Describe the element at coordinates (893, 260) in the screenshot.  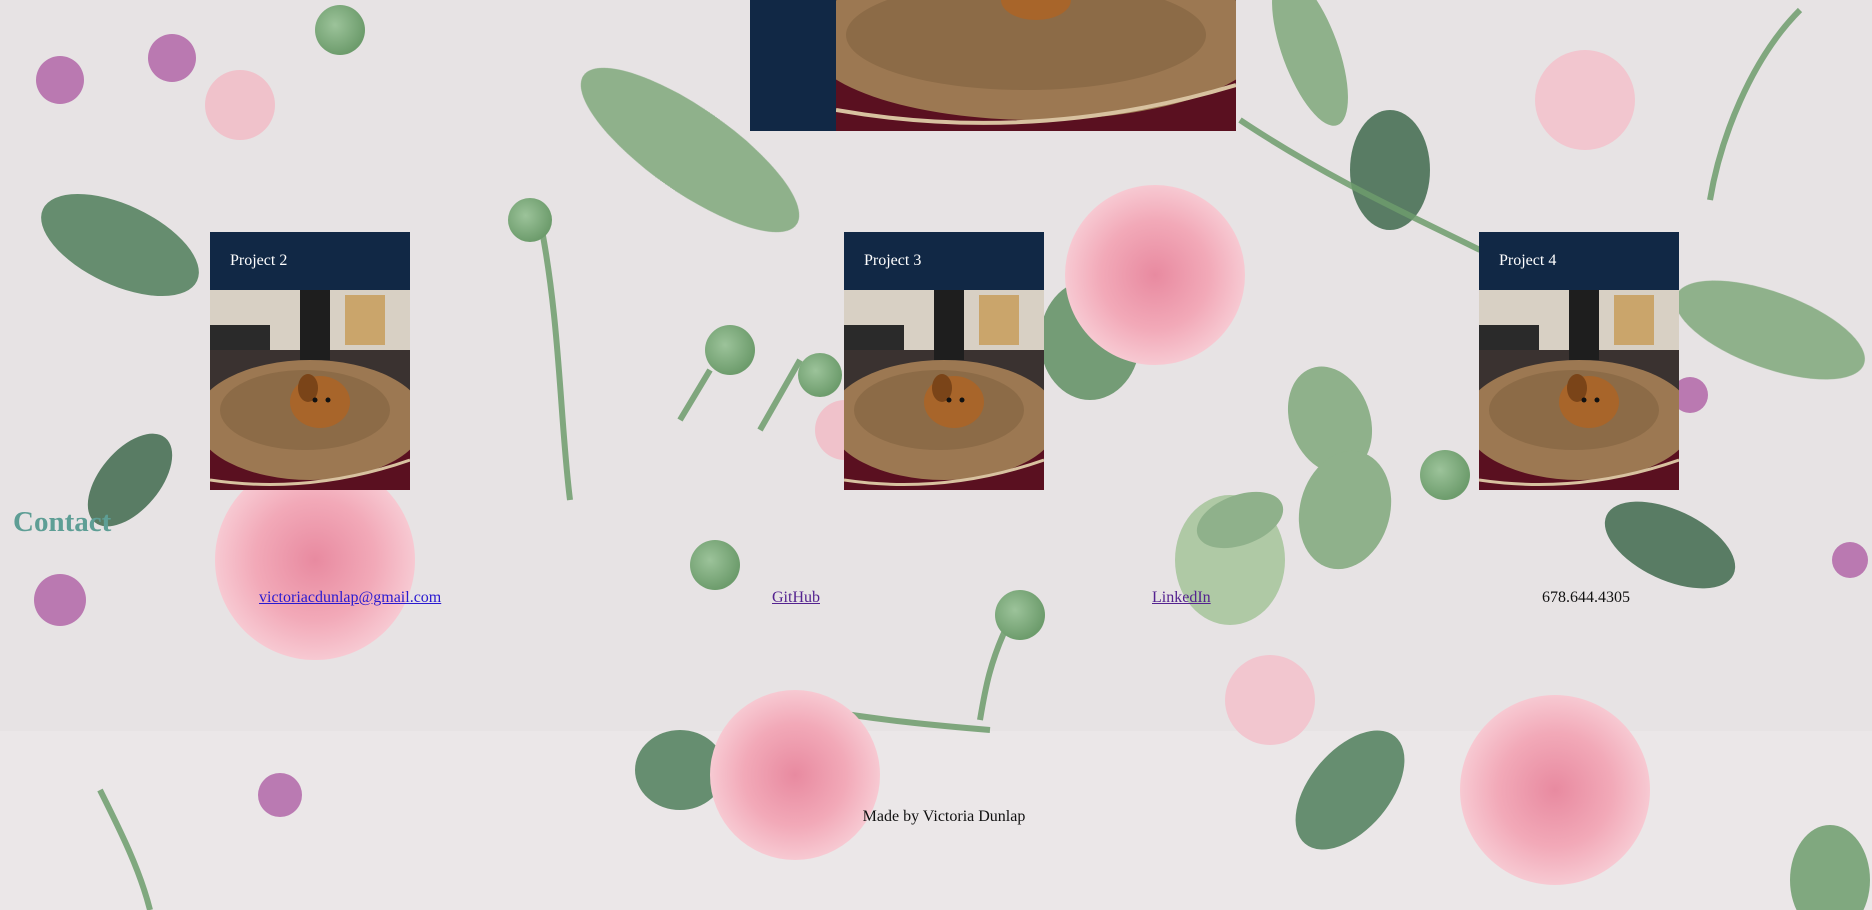
I see `project-title: Project 3` at that location.